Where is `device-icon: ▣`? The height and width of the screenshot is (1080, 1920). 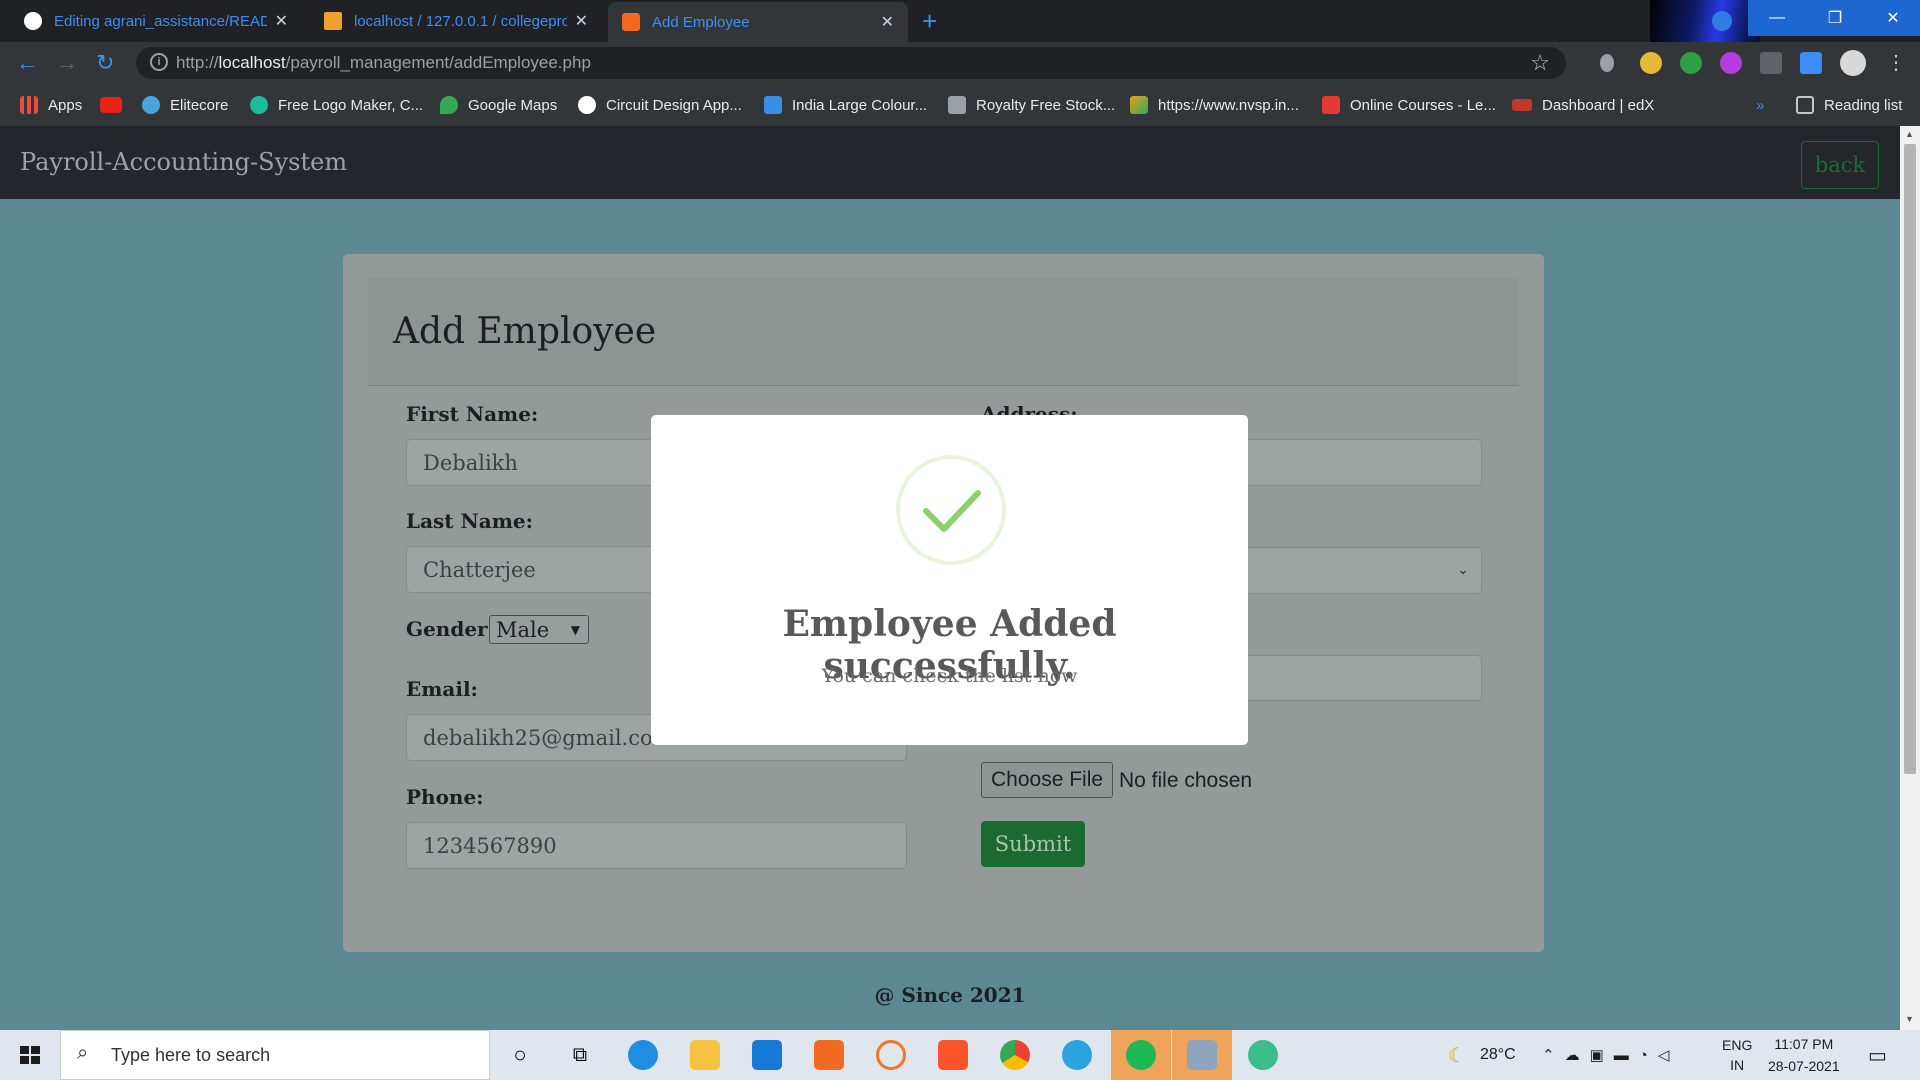 device-icon: ▣ is located at coordinates (1602, 1055).